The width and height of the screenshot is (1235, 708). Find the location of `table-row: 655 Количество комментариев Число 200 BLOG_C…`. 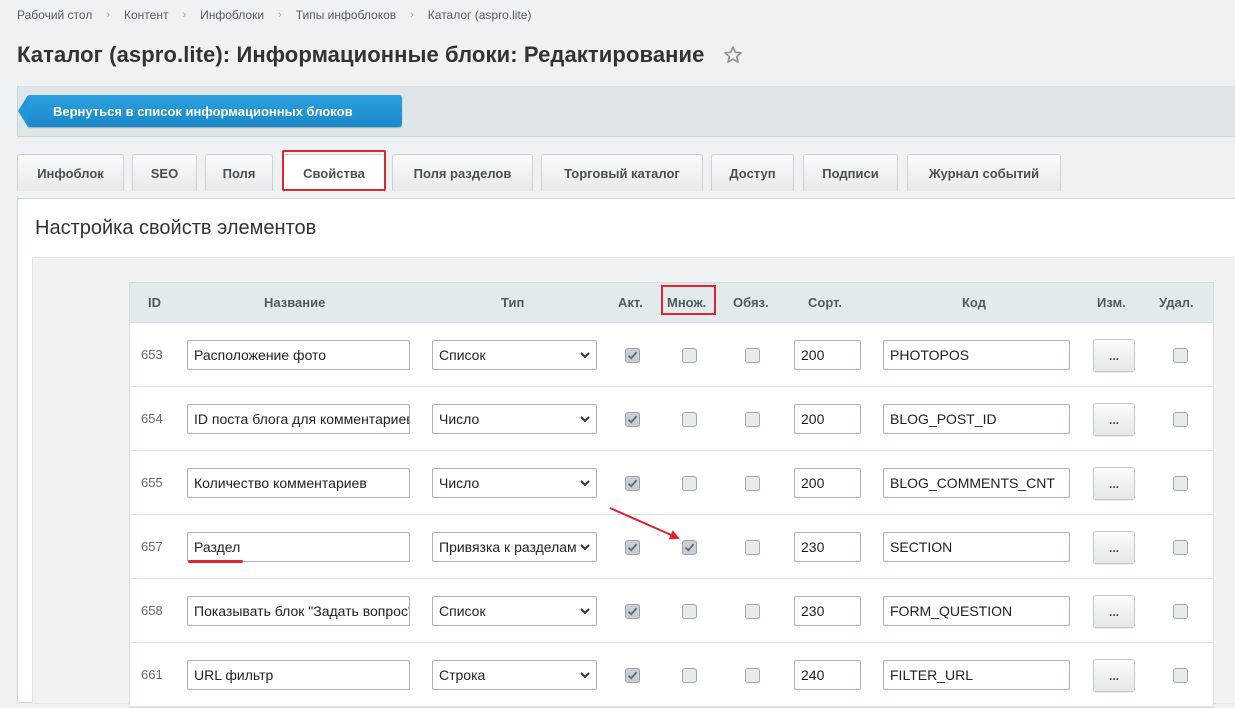

table-row: 655 Количество комментариев Число 200 BLOG_C… is located at coordinates (671, 483).